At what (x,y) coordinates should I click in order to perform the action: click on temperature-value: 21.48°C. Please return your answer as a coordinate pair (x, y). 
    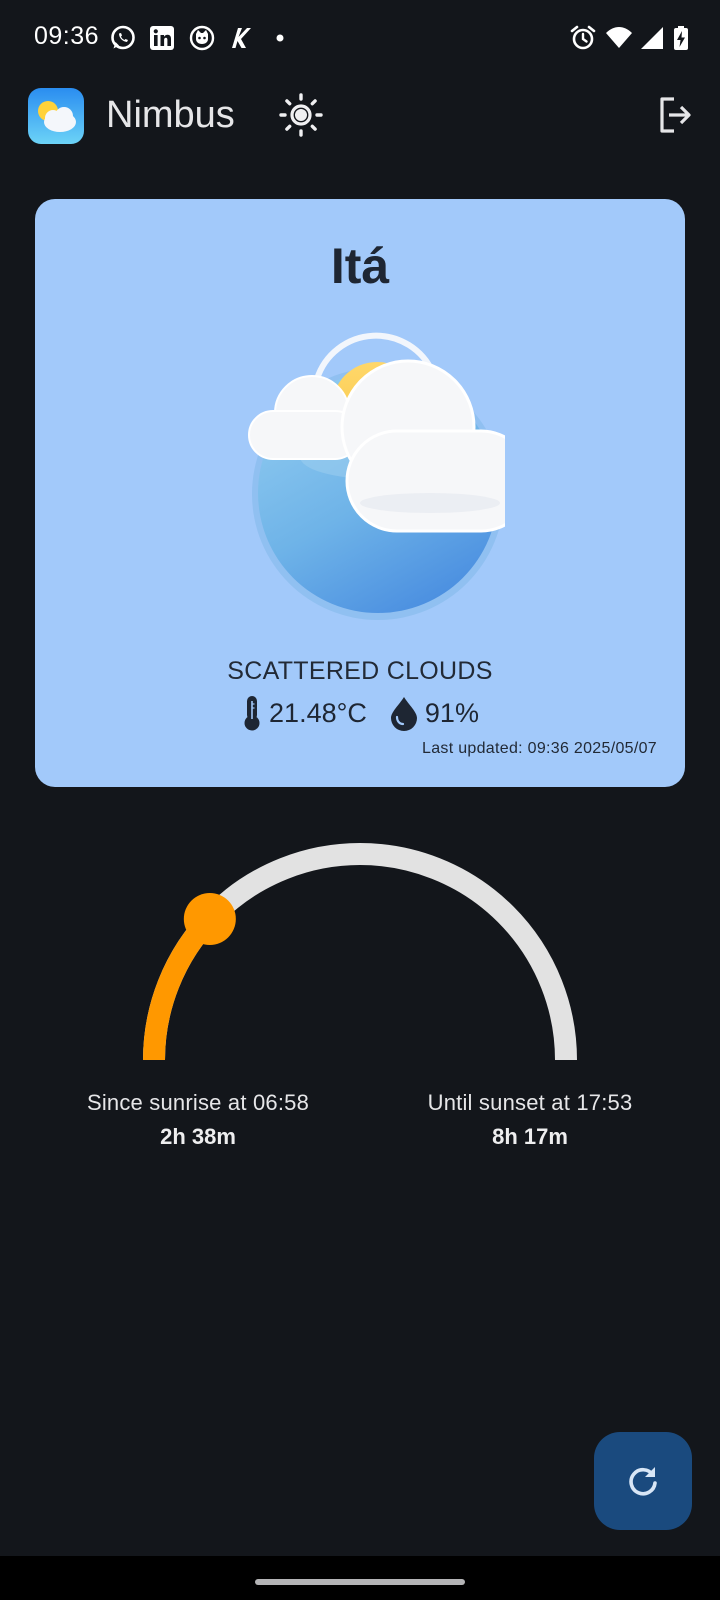
    Looking at the image, I should click on (318, 712).